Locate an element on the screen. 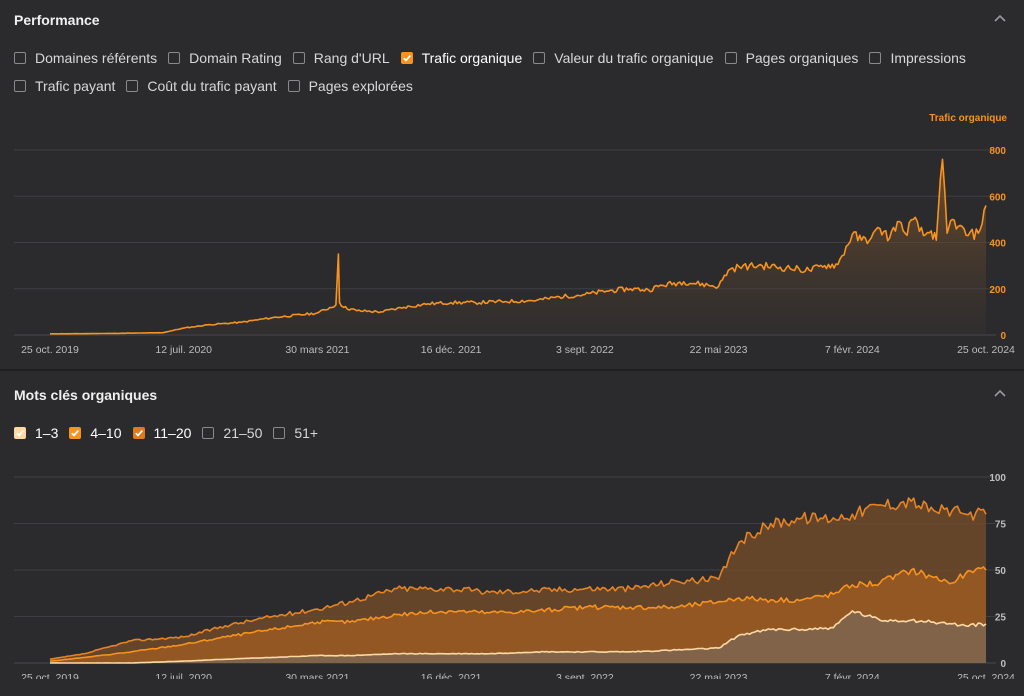 This screenshot has height=696, width=1024. y-tick-label: 100 is located at coordinates (997, 478).